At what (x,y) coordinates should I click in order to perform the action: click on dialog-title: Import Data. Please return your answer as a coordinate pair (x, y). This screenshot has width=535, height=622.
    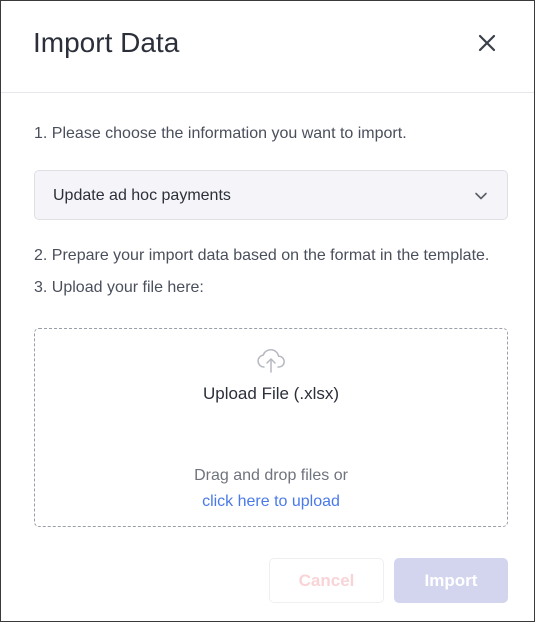
    Looking at the image, I should click on (106, 42).